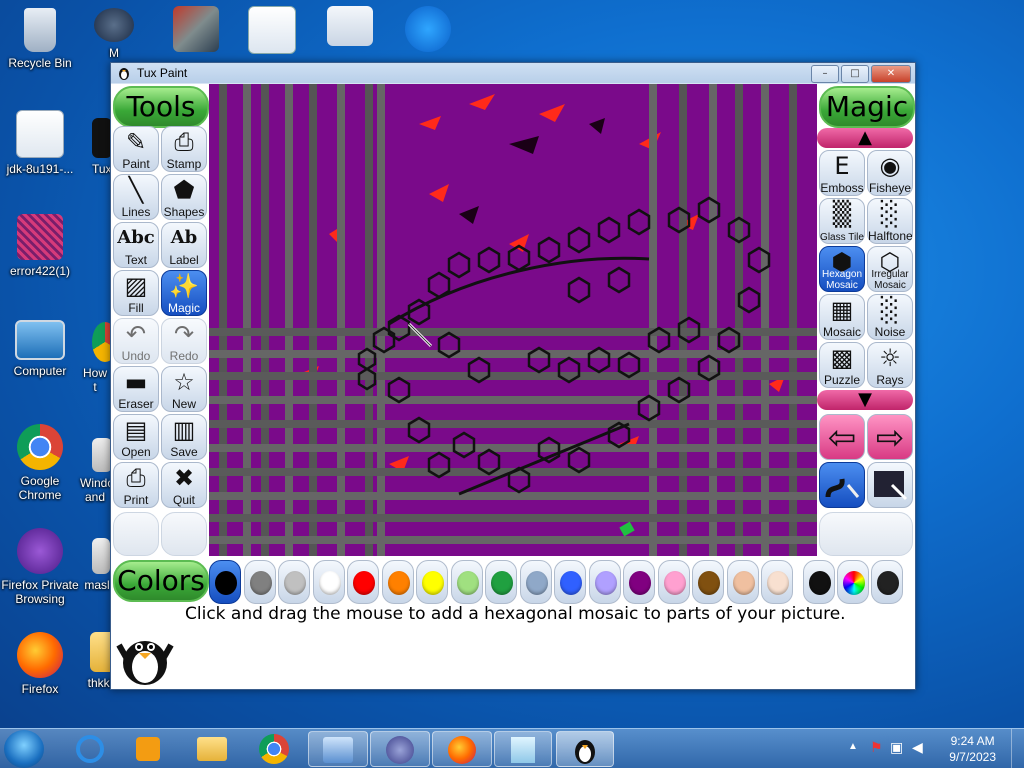  What do you see at coordinates (842, 269) in the screenshot?
I see `magic-hexagon-mosaic-button: ⬢ Hexagon Mosaic` at bounding box center [842, 269].